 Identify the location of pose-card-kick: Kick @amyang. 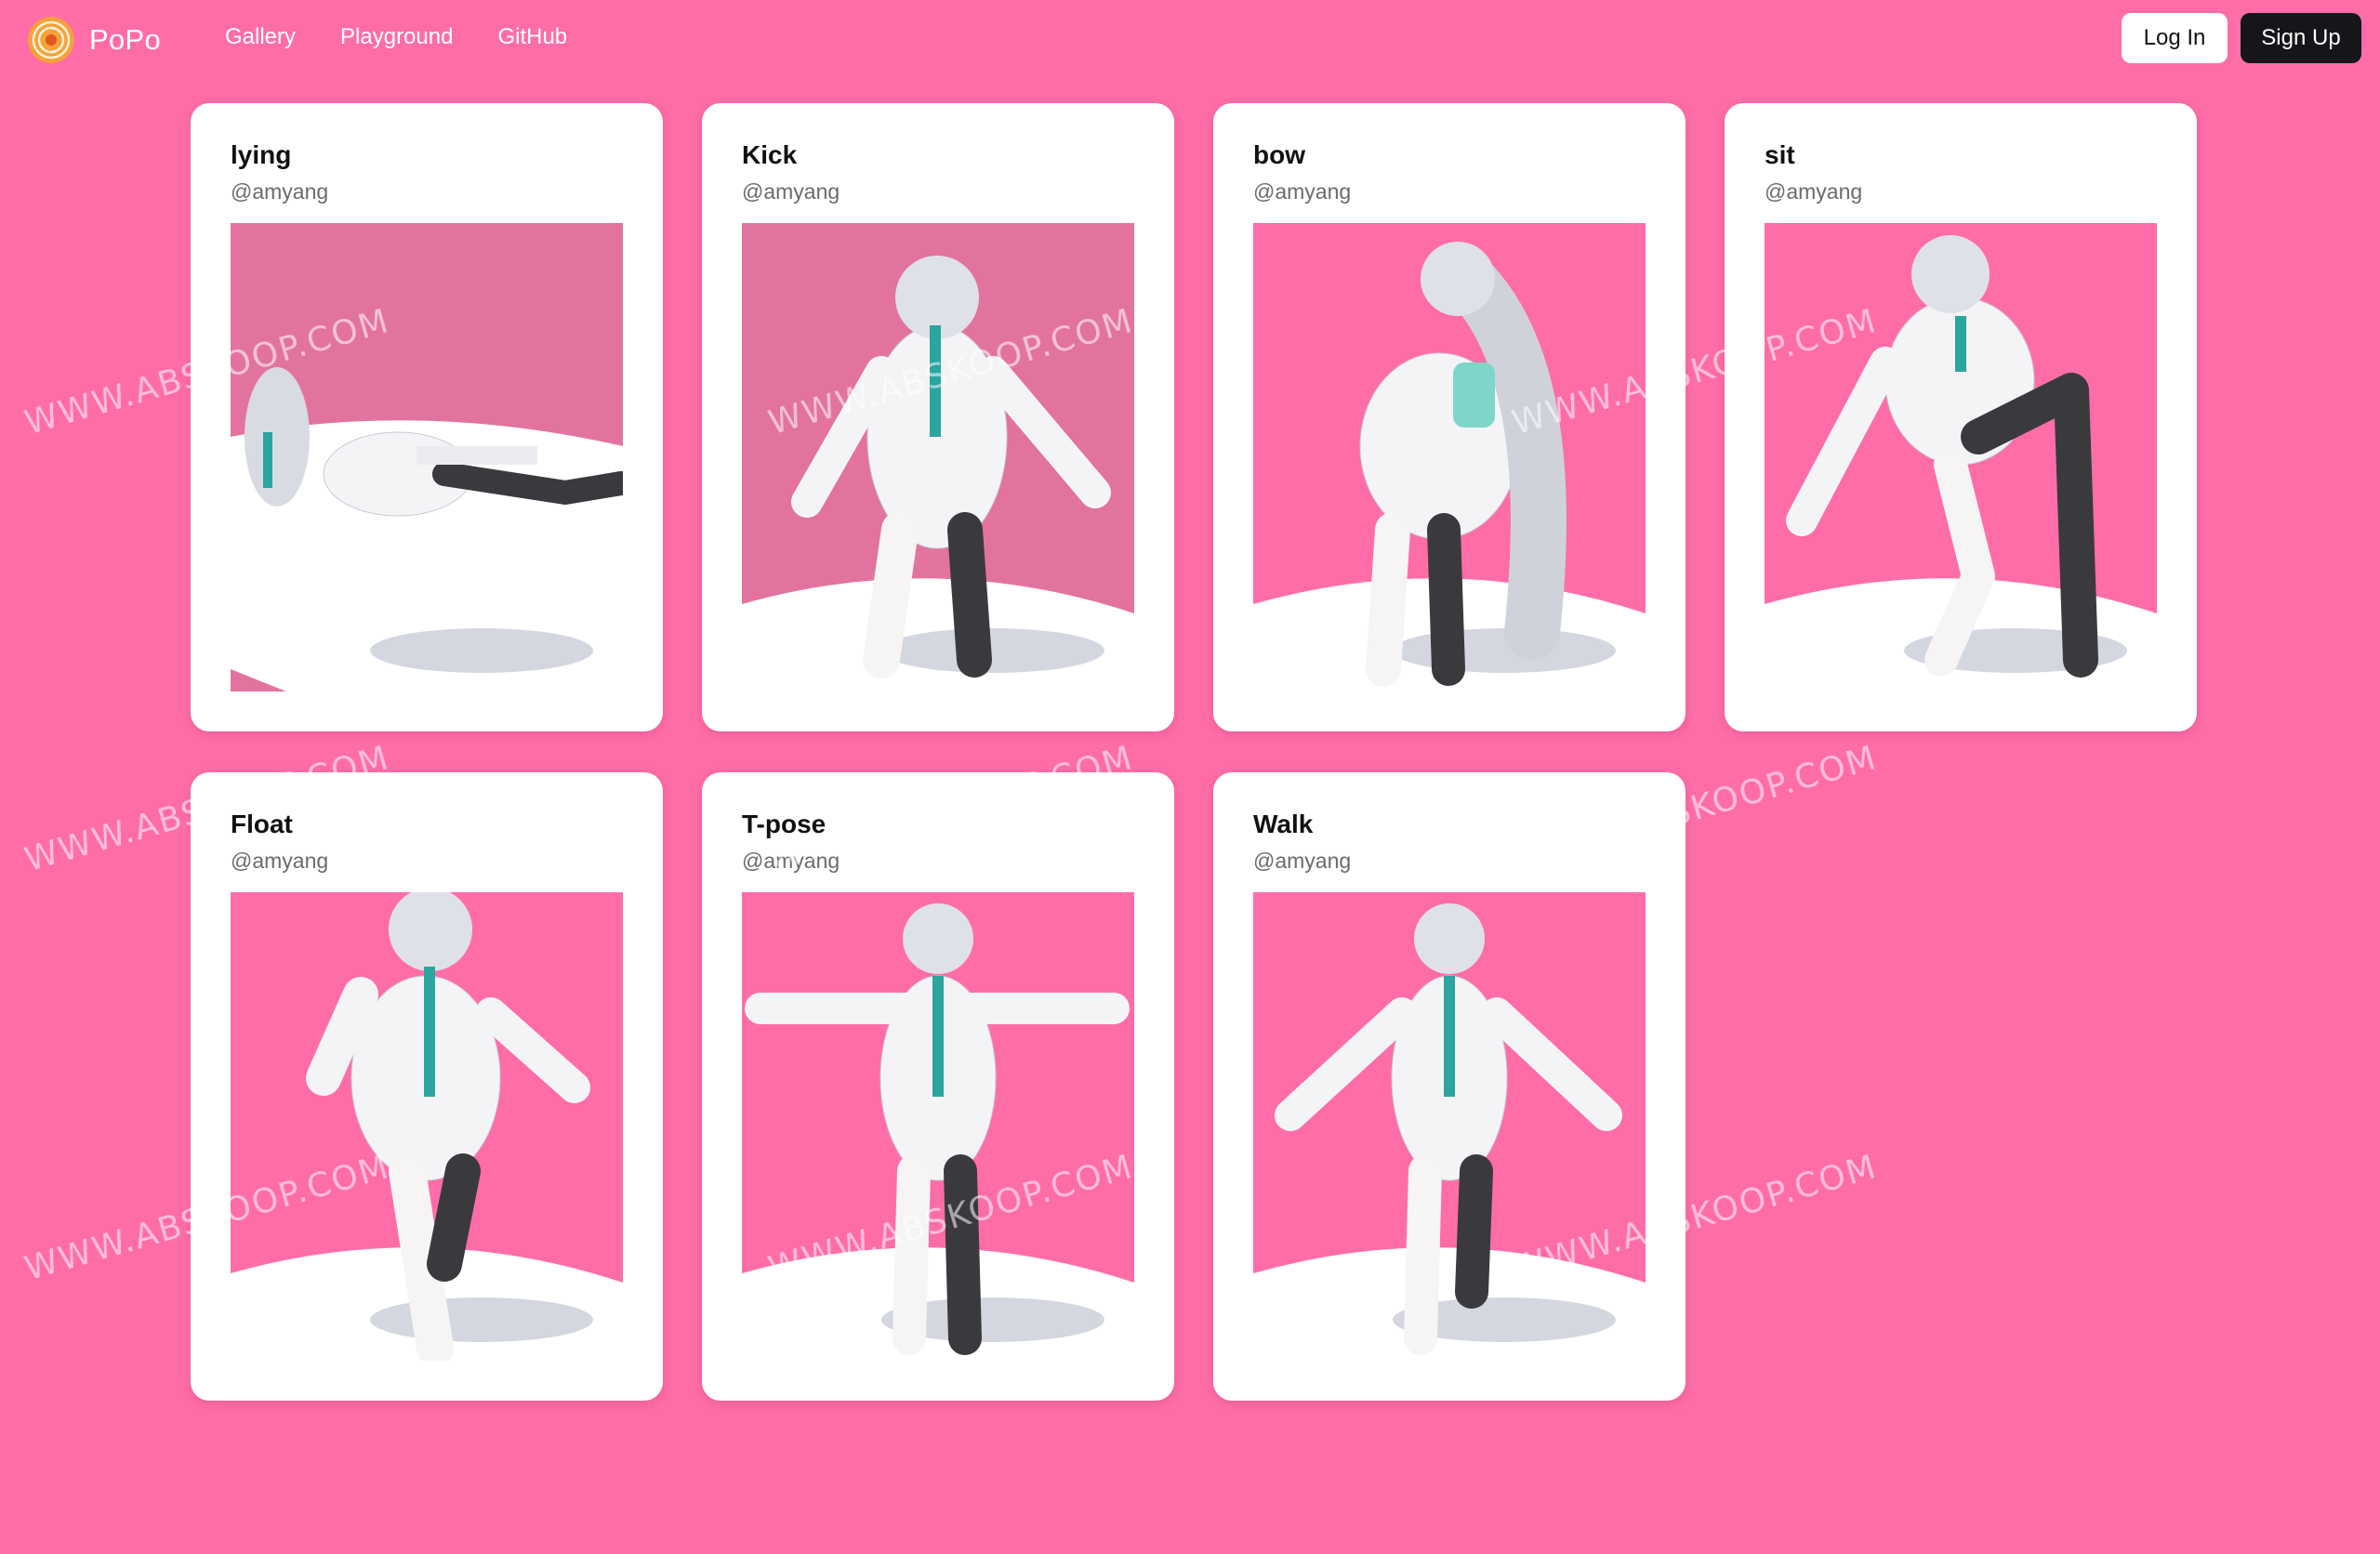
(938, 417).